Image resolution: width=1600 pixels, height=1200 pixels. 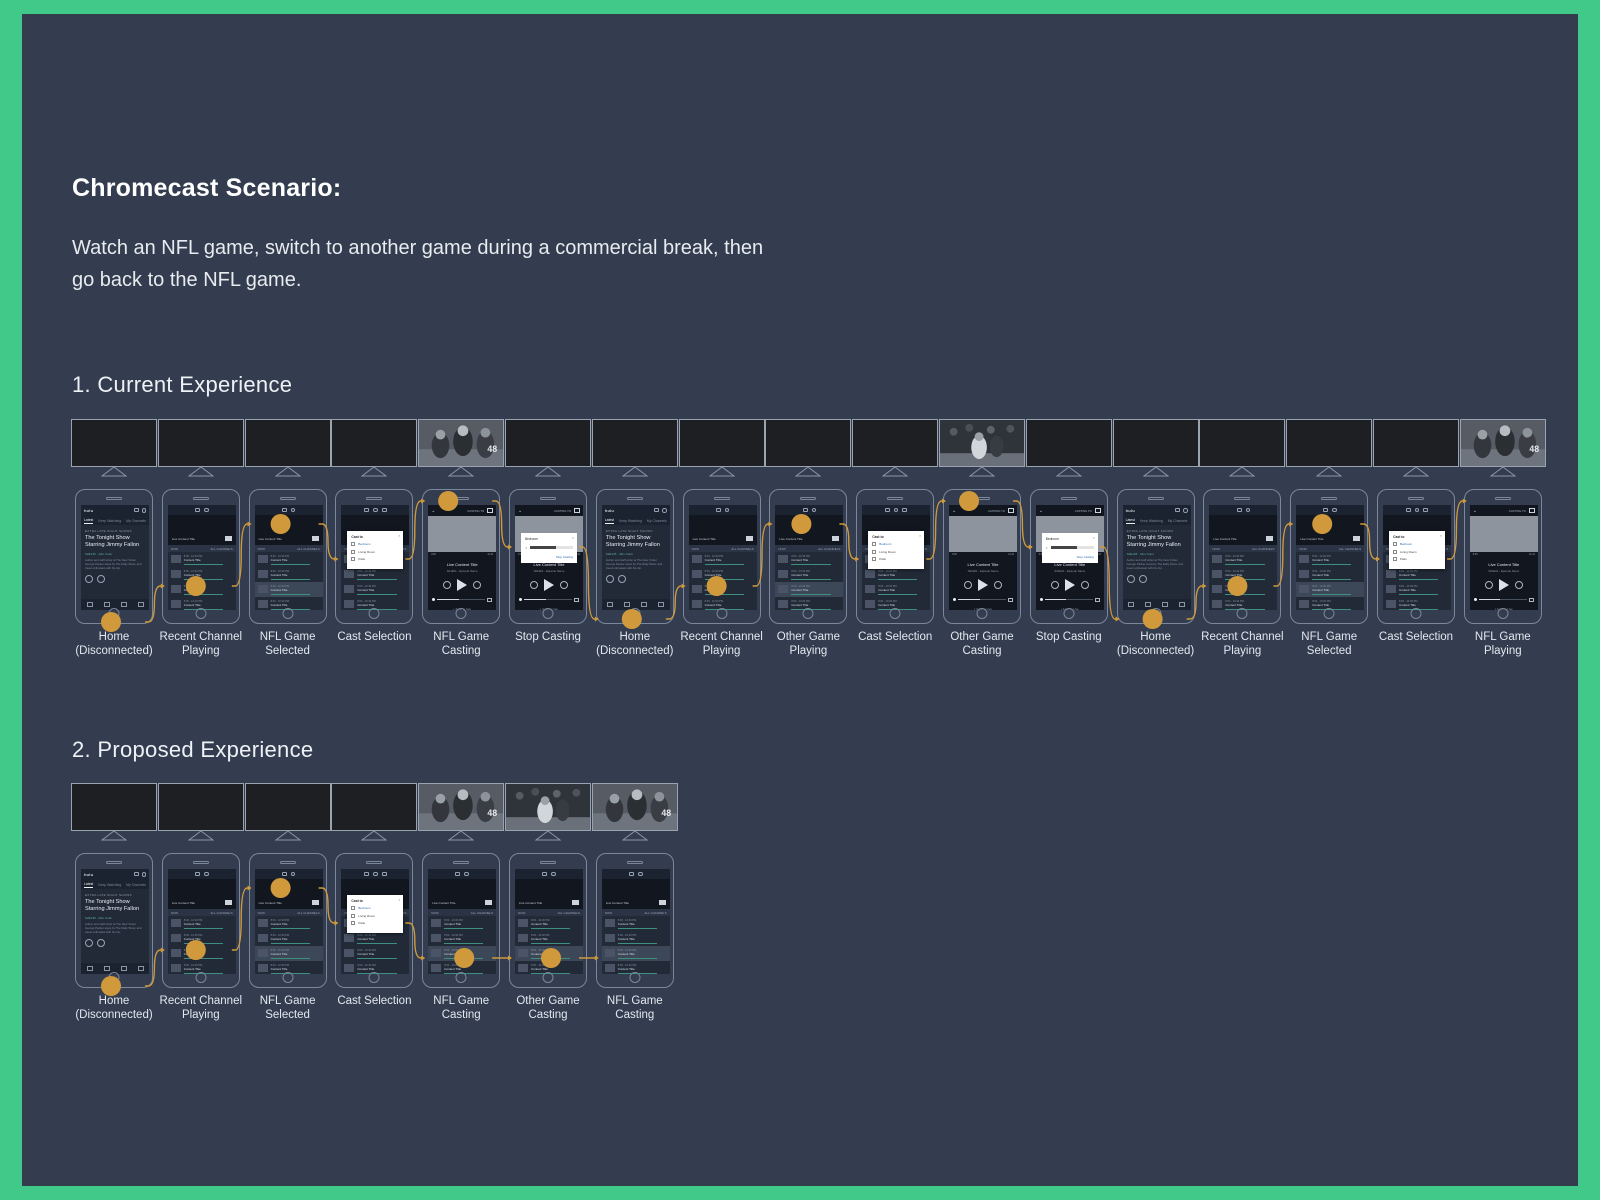 What do you see at coordinates (1182, 604) in the screenshot?
I see `nav-account-icon` at bounding box center [1182, 604].